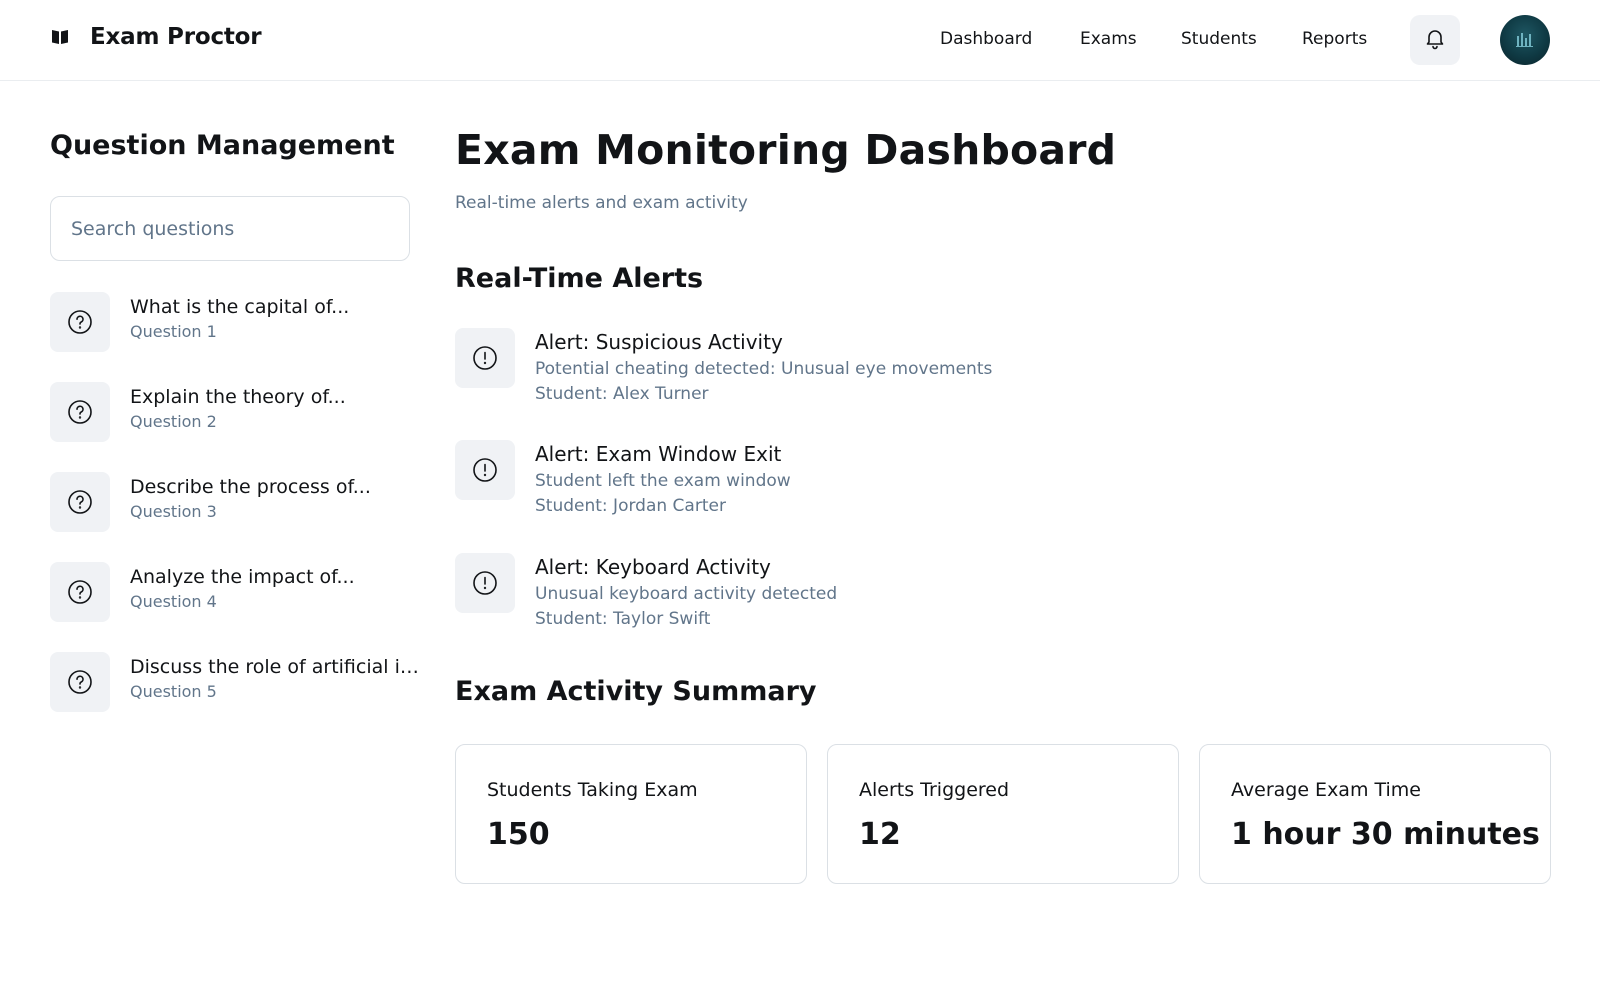 This screenshot has width=1600, height=1000. I want to click on alert-student: Student: Alex Turner, so click(622, 394).